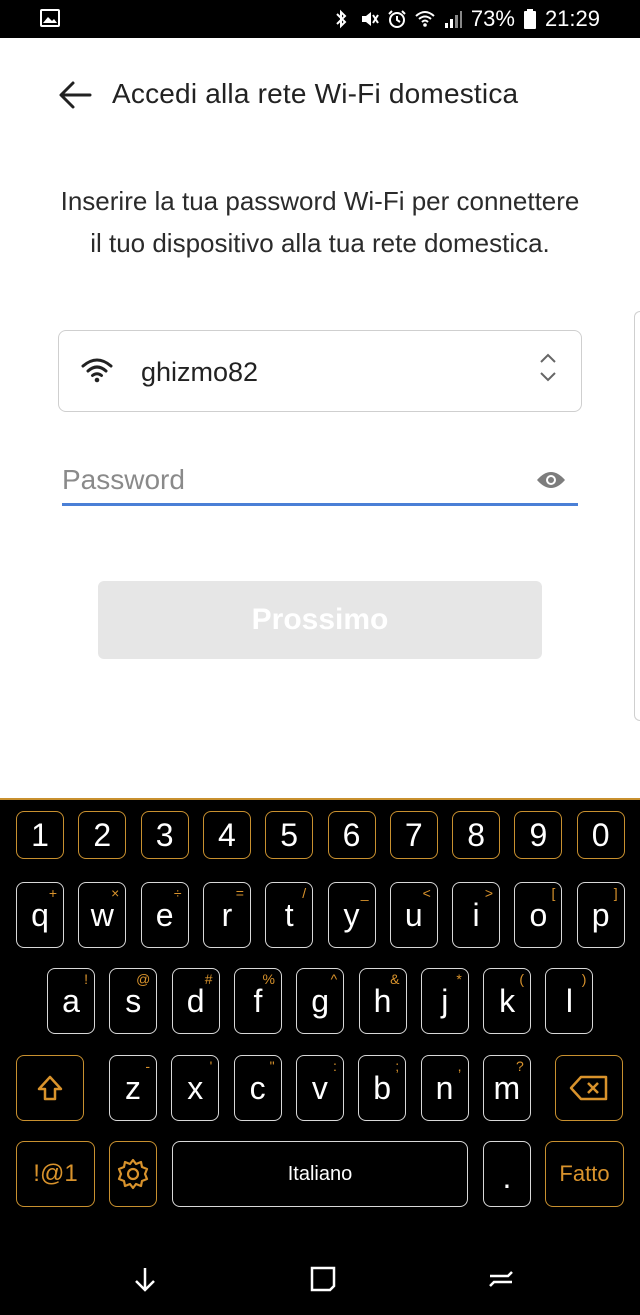  Describe the element at coordinates (323, 1279) in the screenshot. I see `home-button-icon` at that location.